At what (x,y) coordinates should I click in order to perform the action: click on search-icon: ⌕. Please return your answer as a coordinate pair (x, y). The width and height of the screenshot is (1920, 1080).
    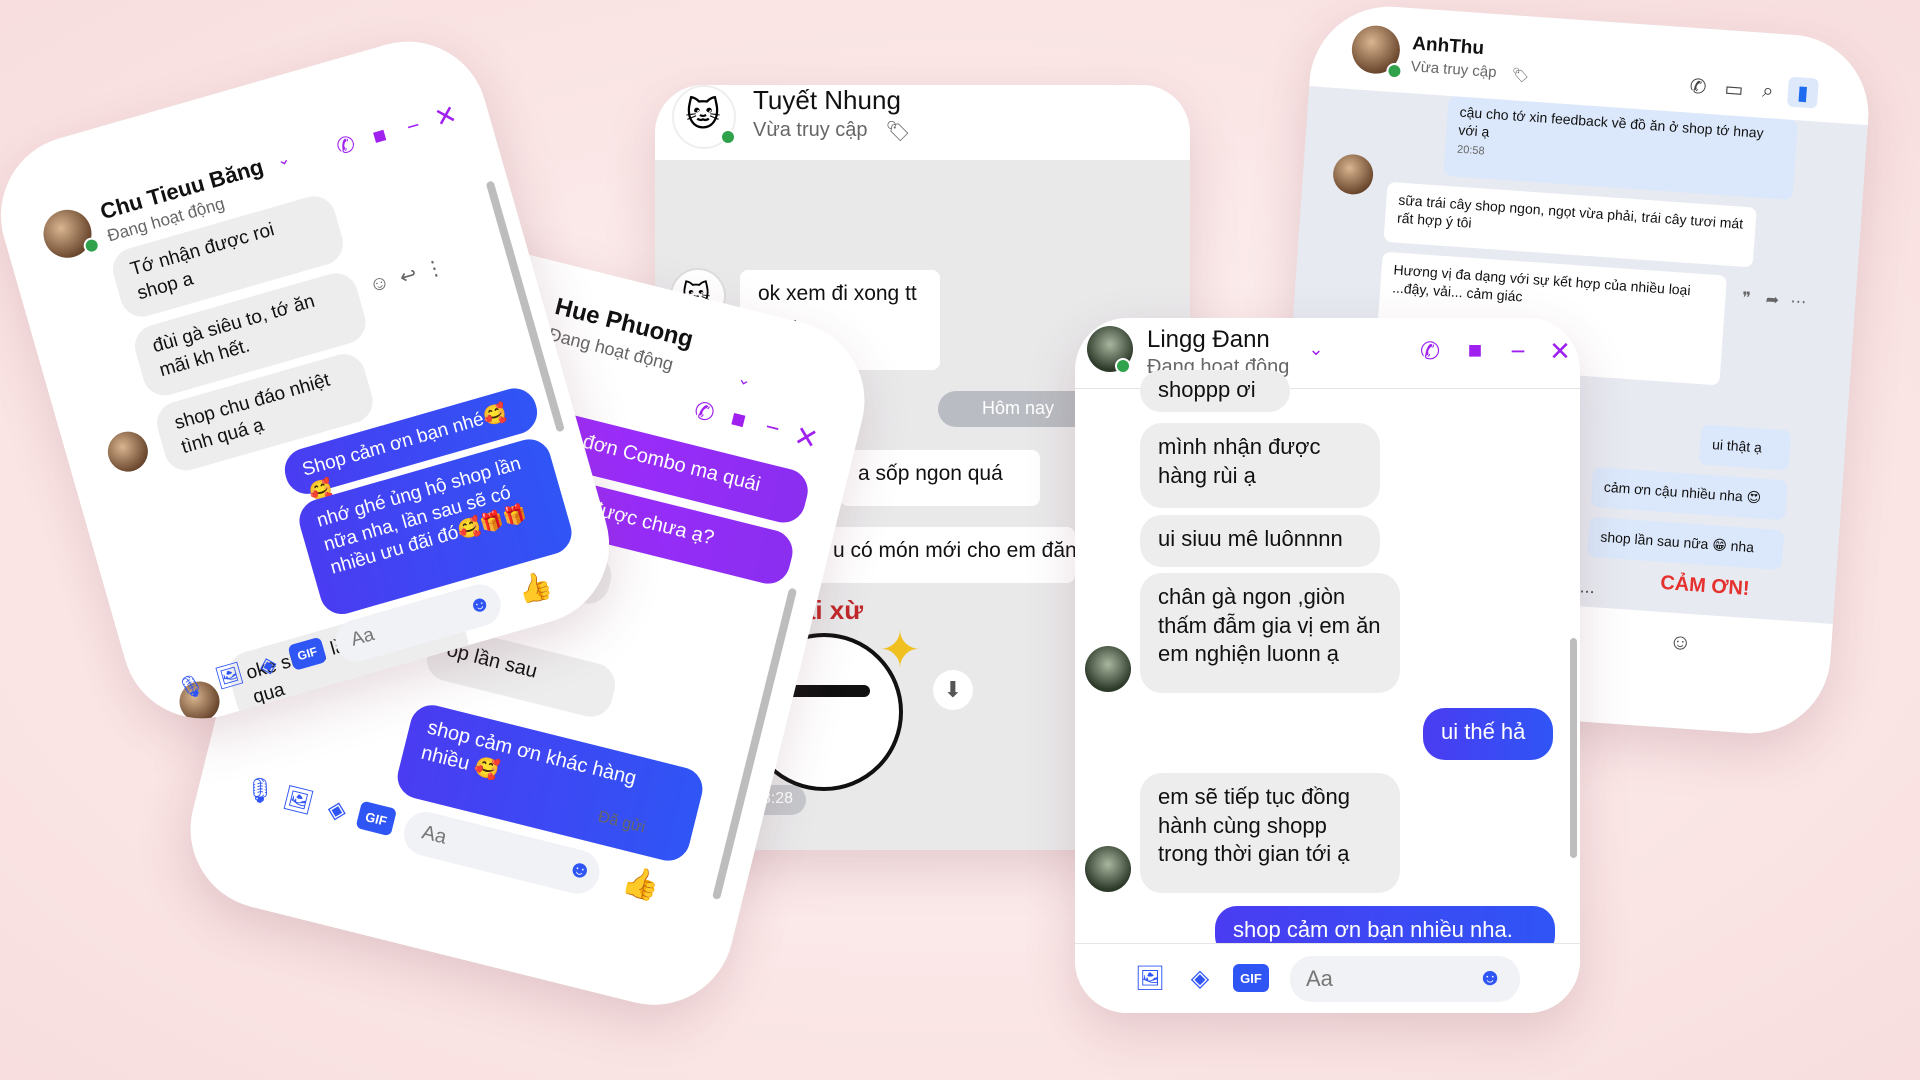
    Looking at the image, I should click on (1768, 91).